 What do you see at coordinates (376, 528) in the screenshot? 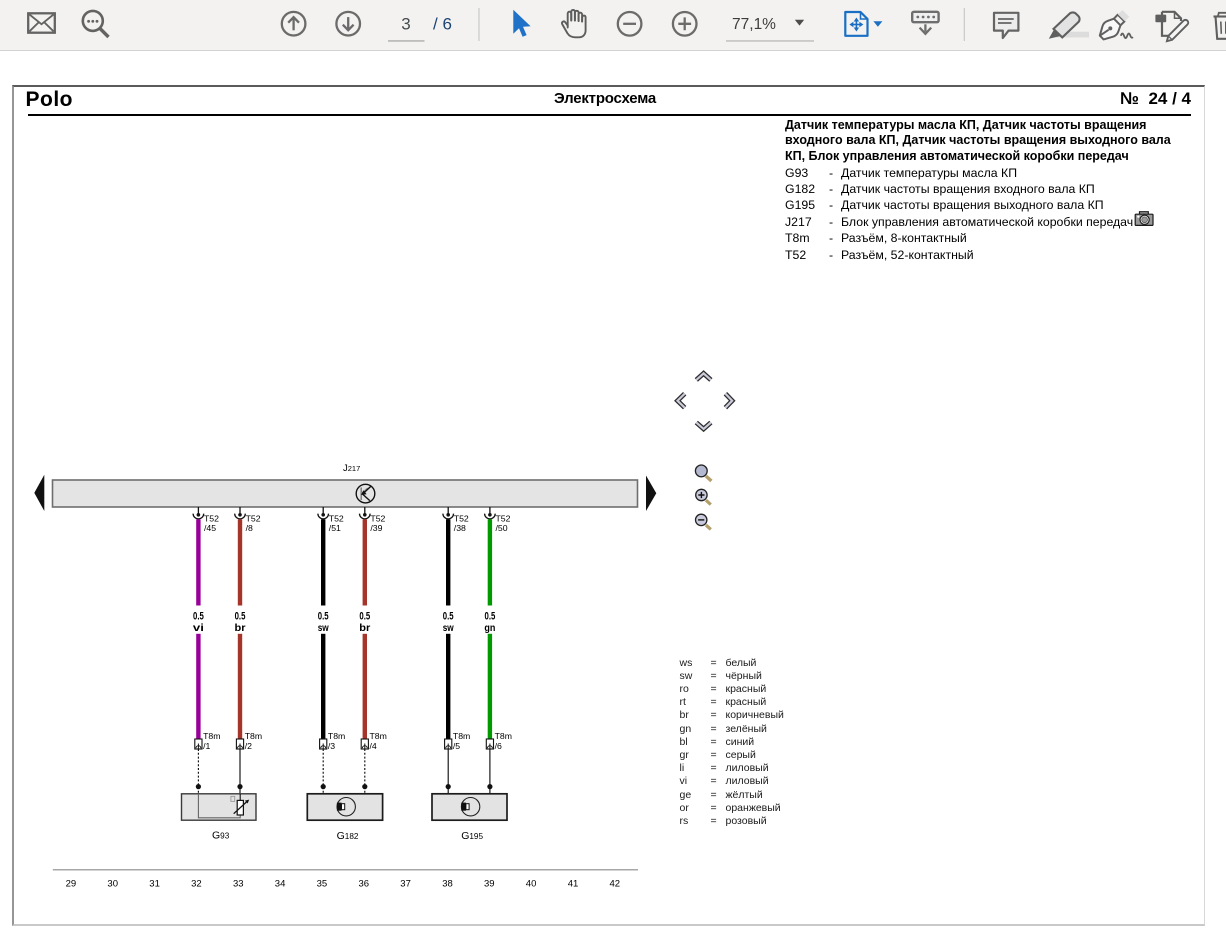
I see `svg-text: /39` at bounding box center [376, 528].